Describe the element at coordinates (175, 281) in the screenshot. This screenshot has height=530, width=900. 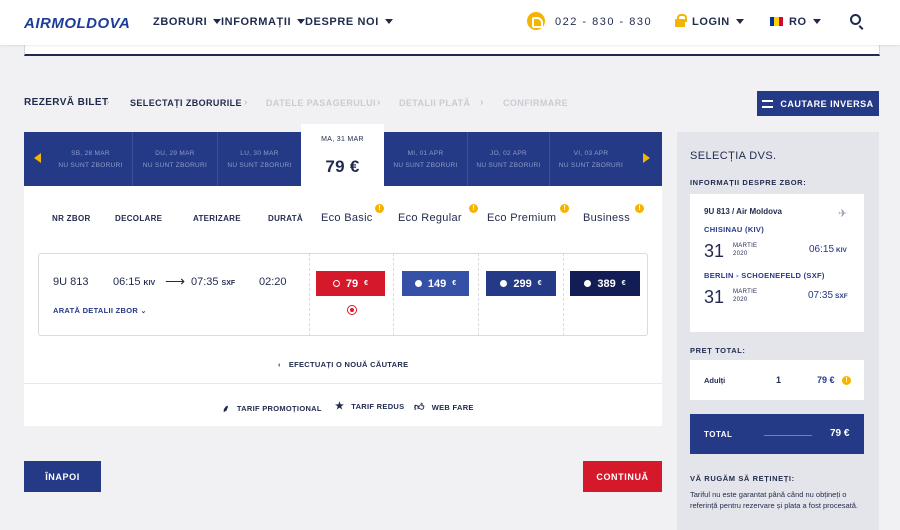
I see `arrow-right-icon: ⟶` at that location.